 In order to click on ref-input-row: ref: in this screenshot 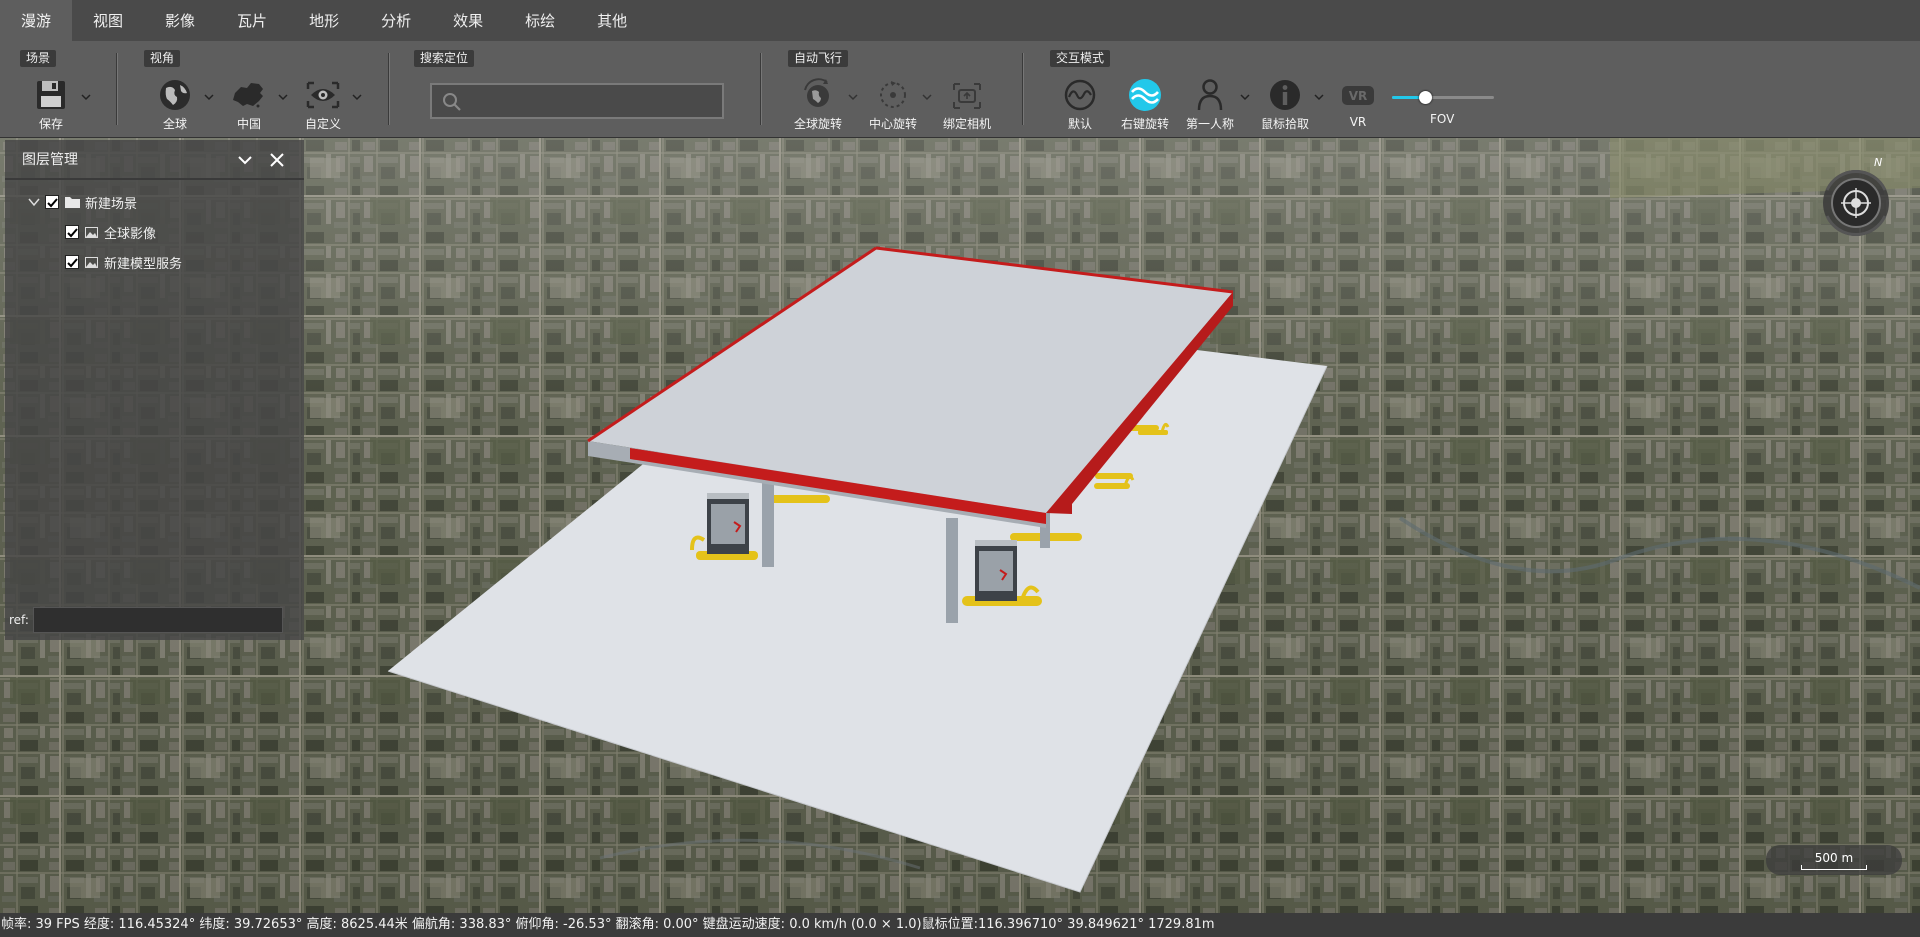, I will do `click(146, 620)`.